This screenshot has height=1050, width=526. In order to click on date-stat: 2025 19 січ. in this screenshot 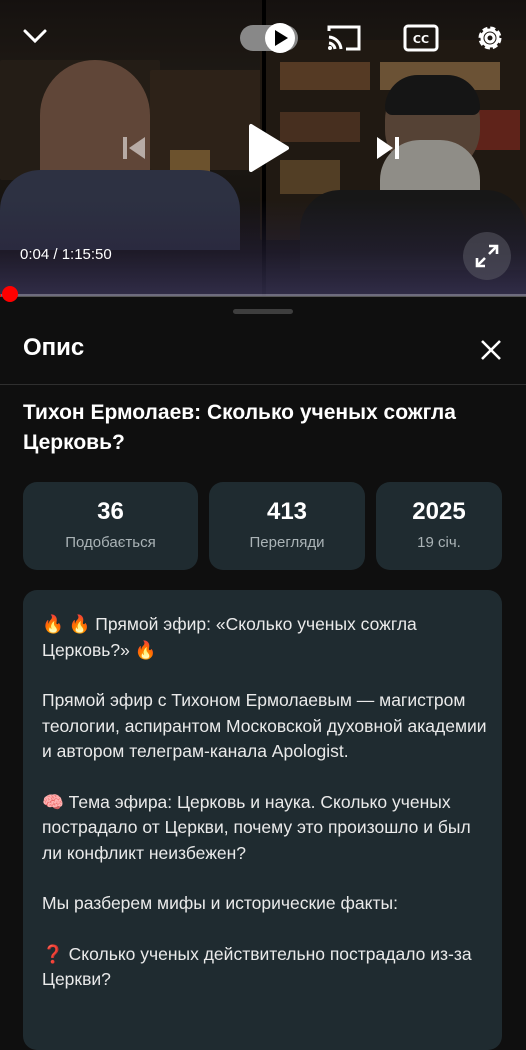, I will do `click(439, 526)`.